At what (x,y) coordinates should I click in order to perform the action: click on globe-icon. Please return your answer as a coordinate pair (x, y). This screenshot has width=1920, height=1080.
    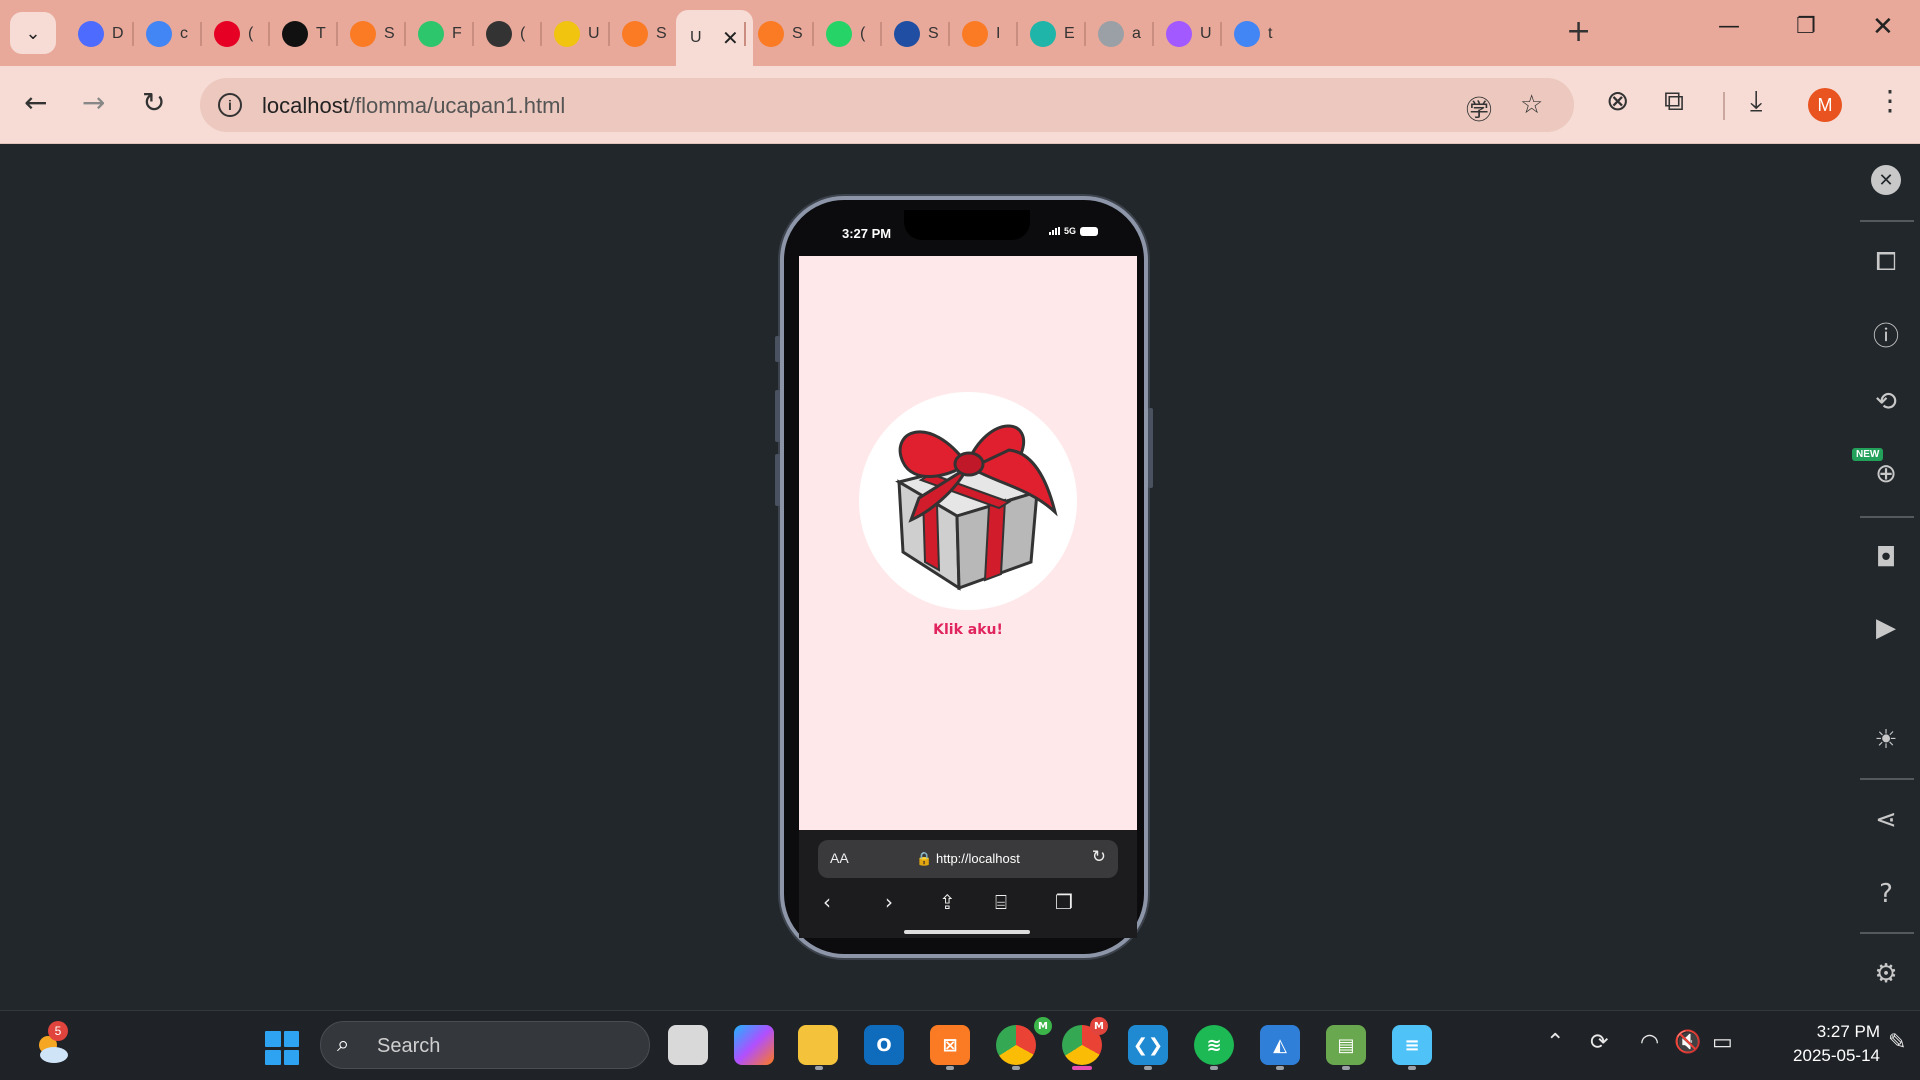
    Looking at the image, I should click on (1111, 34).